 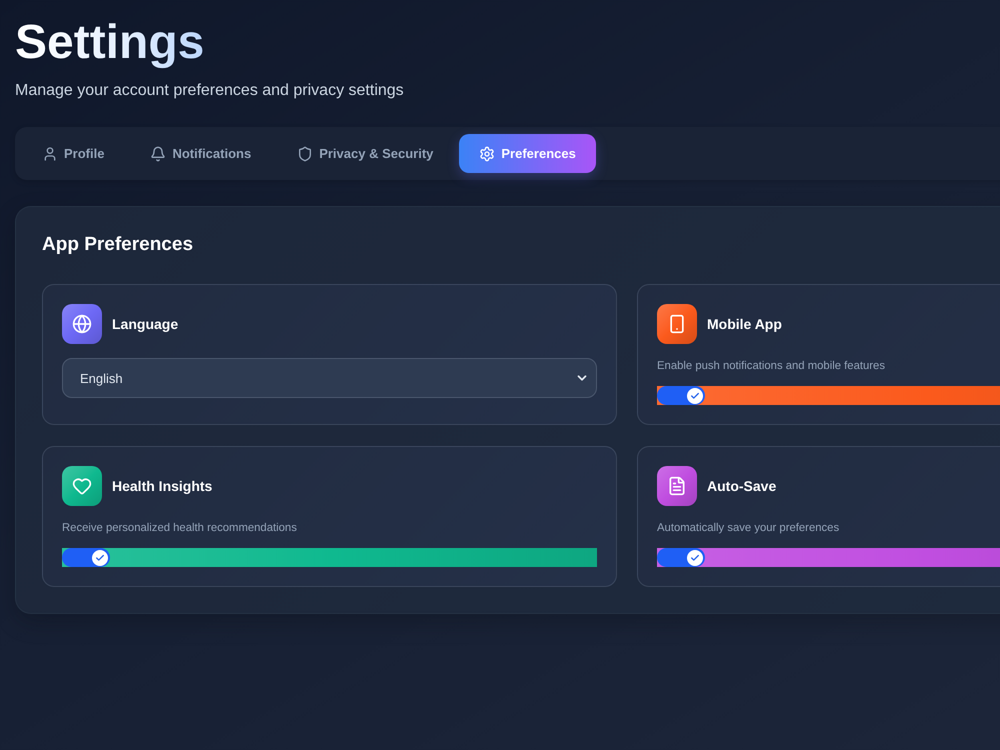 What do you see at coordinates (158, 154) in the screenshot?
I see `bell-icon` at bounding box center [158, 154].